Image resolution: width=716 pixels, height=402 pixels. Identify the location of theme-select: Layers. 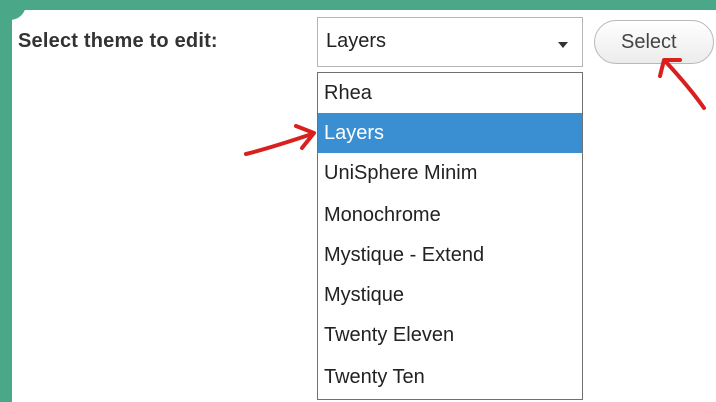
(450, 42).